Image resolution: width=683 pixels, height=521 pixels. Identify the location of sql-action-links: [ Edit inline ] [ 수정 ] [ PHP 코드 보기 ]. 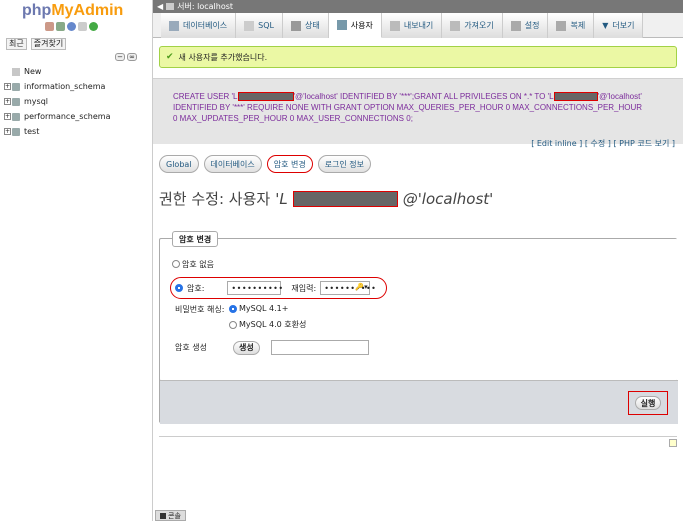
(603, 143).